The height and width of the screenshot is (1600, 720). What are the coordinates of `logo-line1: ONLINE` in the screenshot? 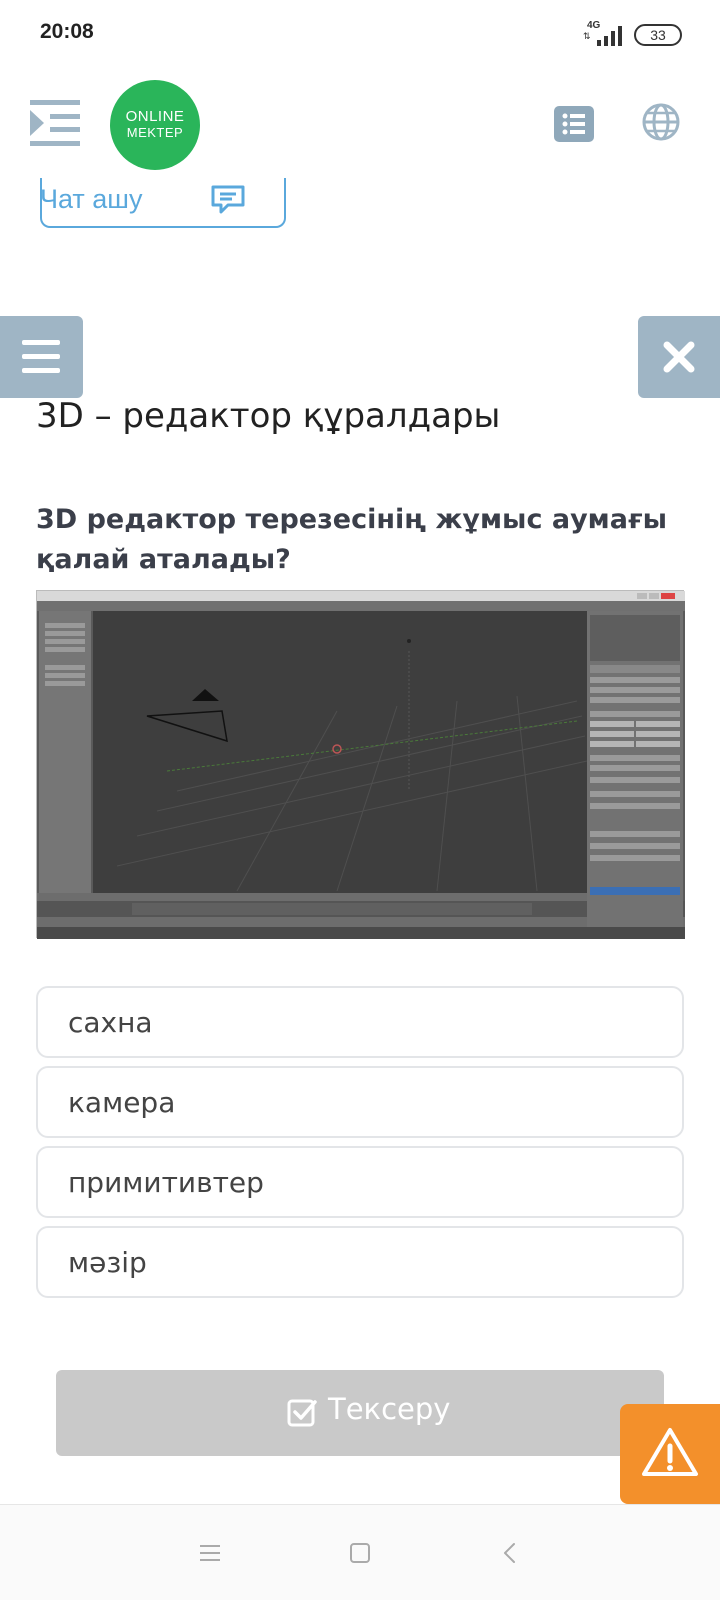 It's located at (155, 116).